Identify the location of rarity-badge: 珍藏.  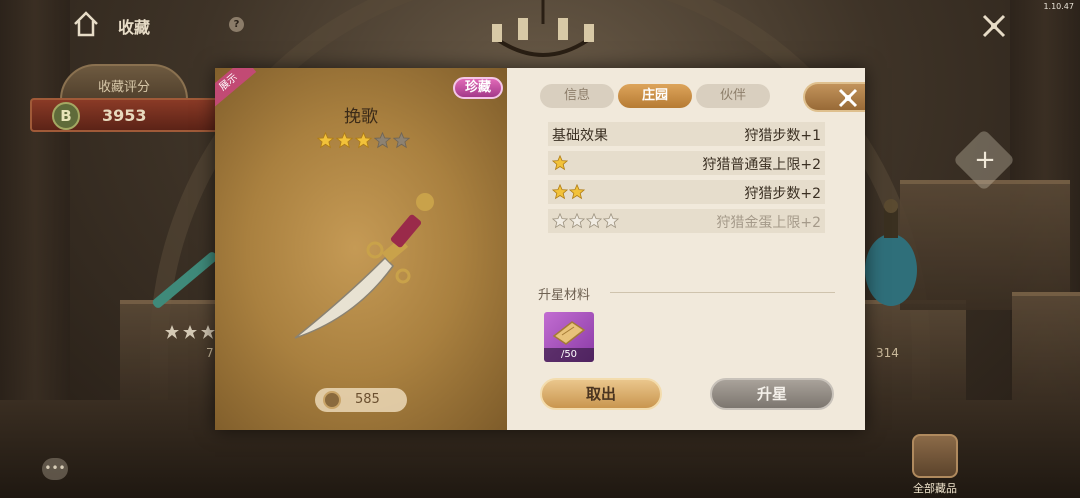
(478, 88).